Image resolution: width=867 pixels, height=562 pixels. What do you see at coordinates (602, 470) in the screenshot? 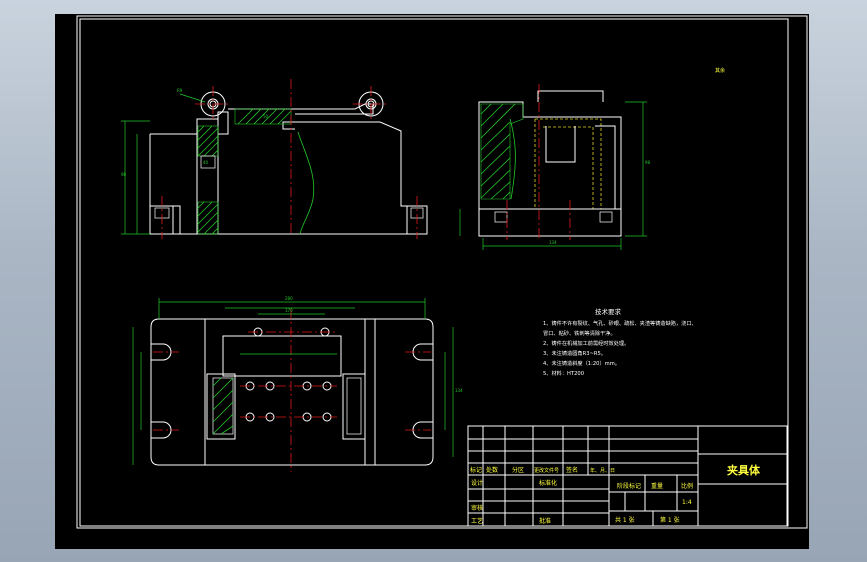
I see `header-date: 年、月、日` at bounding box center [602, 470].